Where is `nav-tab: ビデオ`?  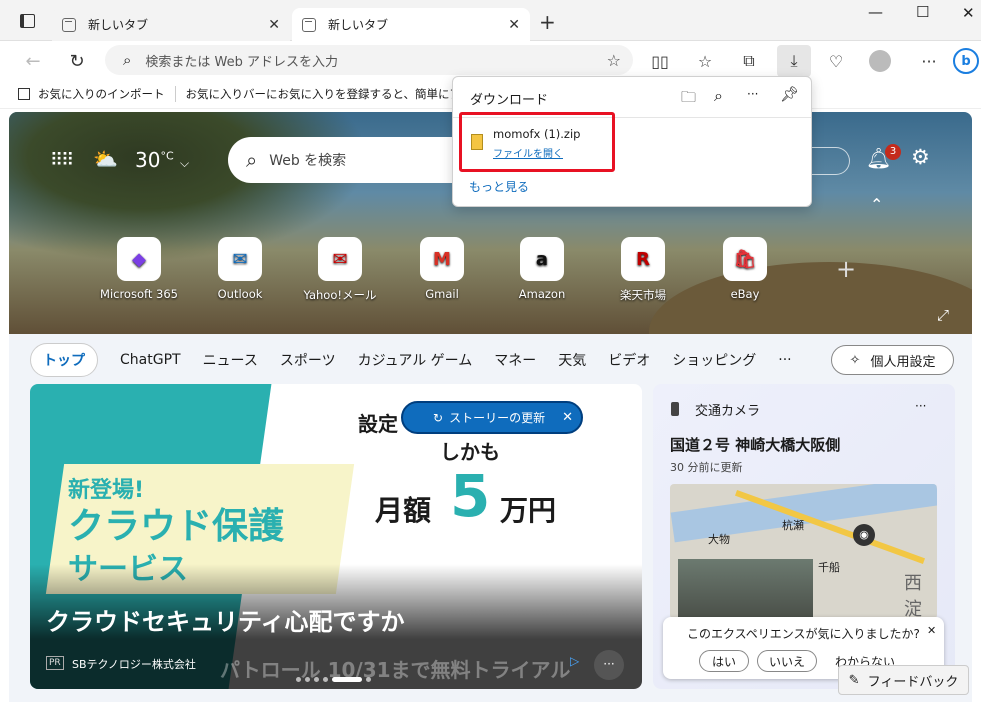 nav-tab: ビデオ is located at coordinates (629, 360).